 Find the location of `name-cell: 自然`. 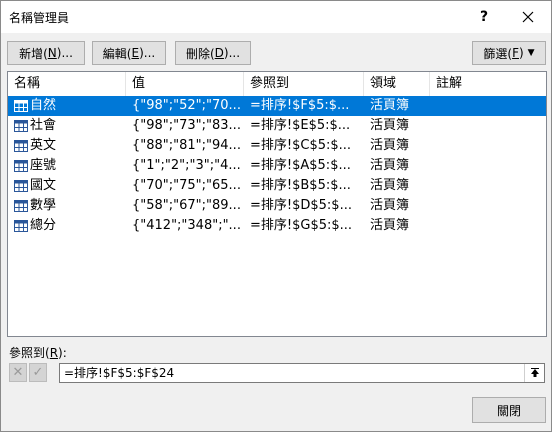

name-cell: 自然 is located at coordinates (43, 105).